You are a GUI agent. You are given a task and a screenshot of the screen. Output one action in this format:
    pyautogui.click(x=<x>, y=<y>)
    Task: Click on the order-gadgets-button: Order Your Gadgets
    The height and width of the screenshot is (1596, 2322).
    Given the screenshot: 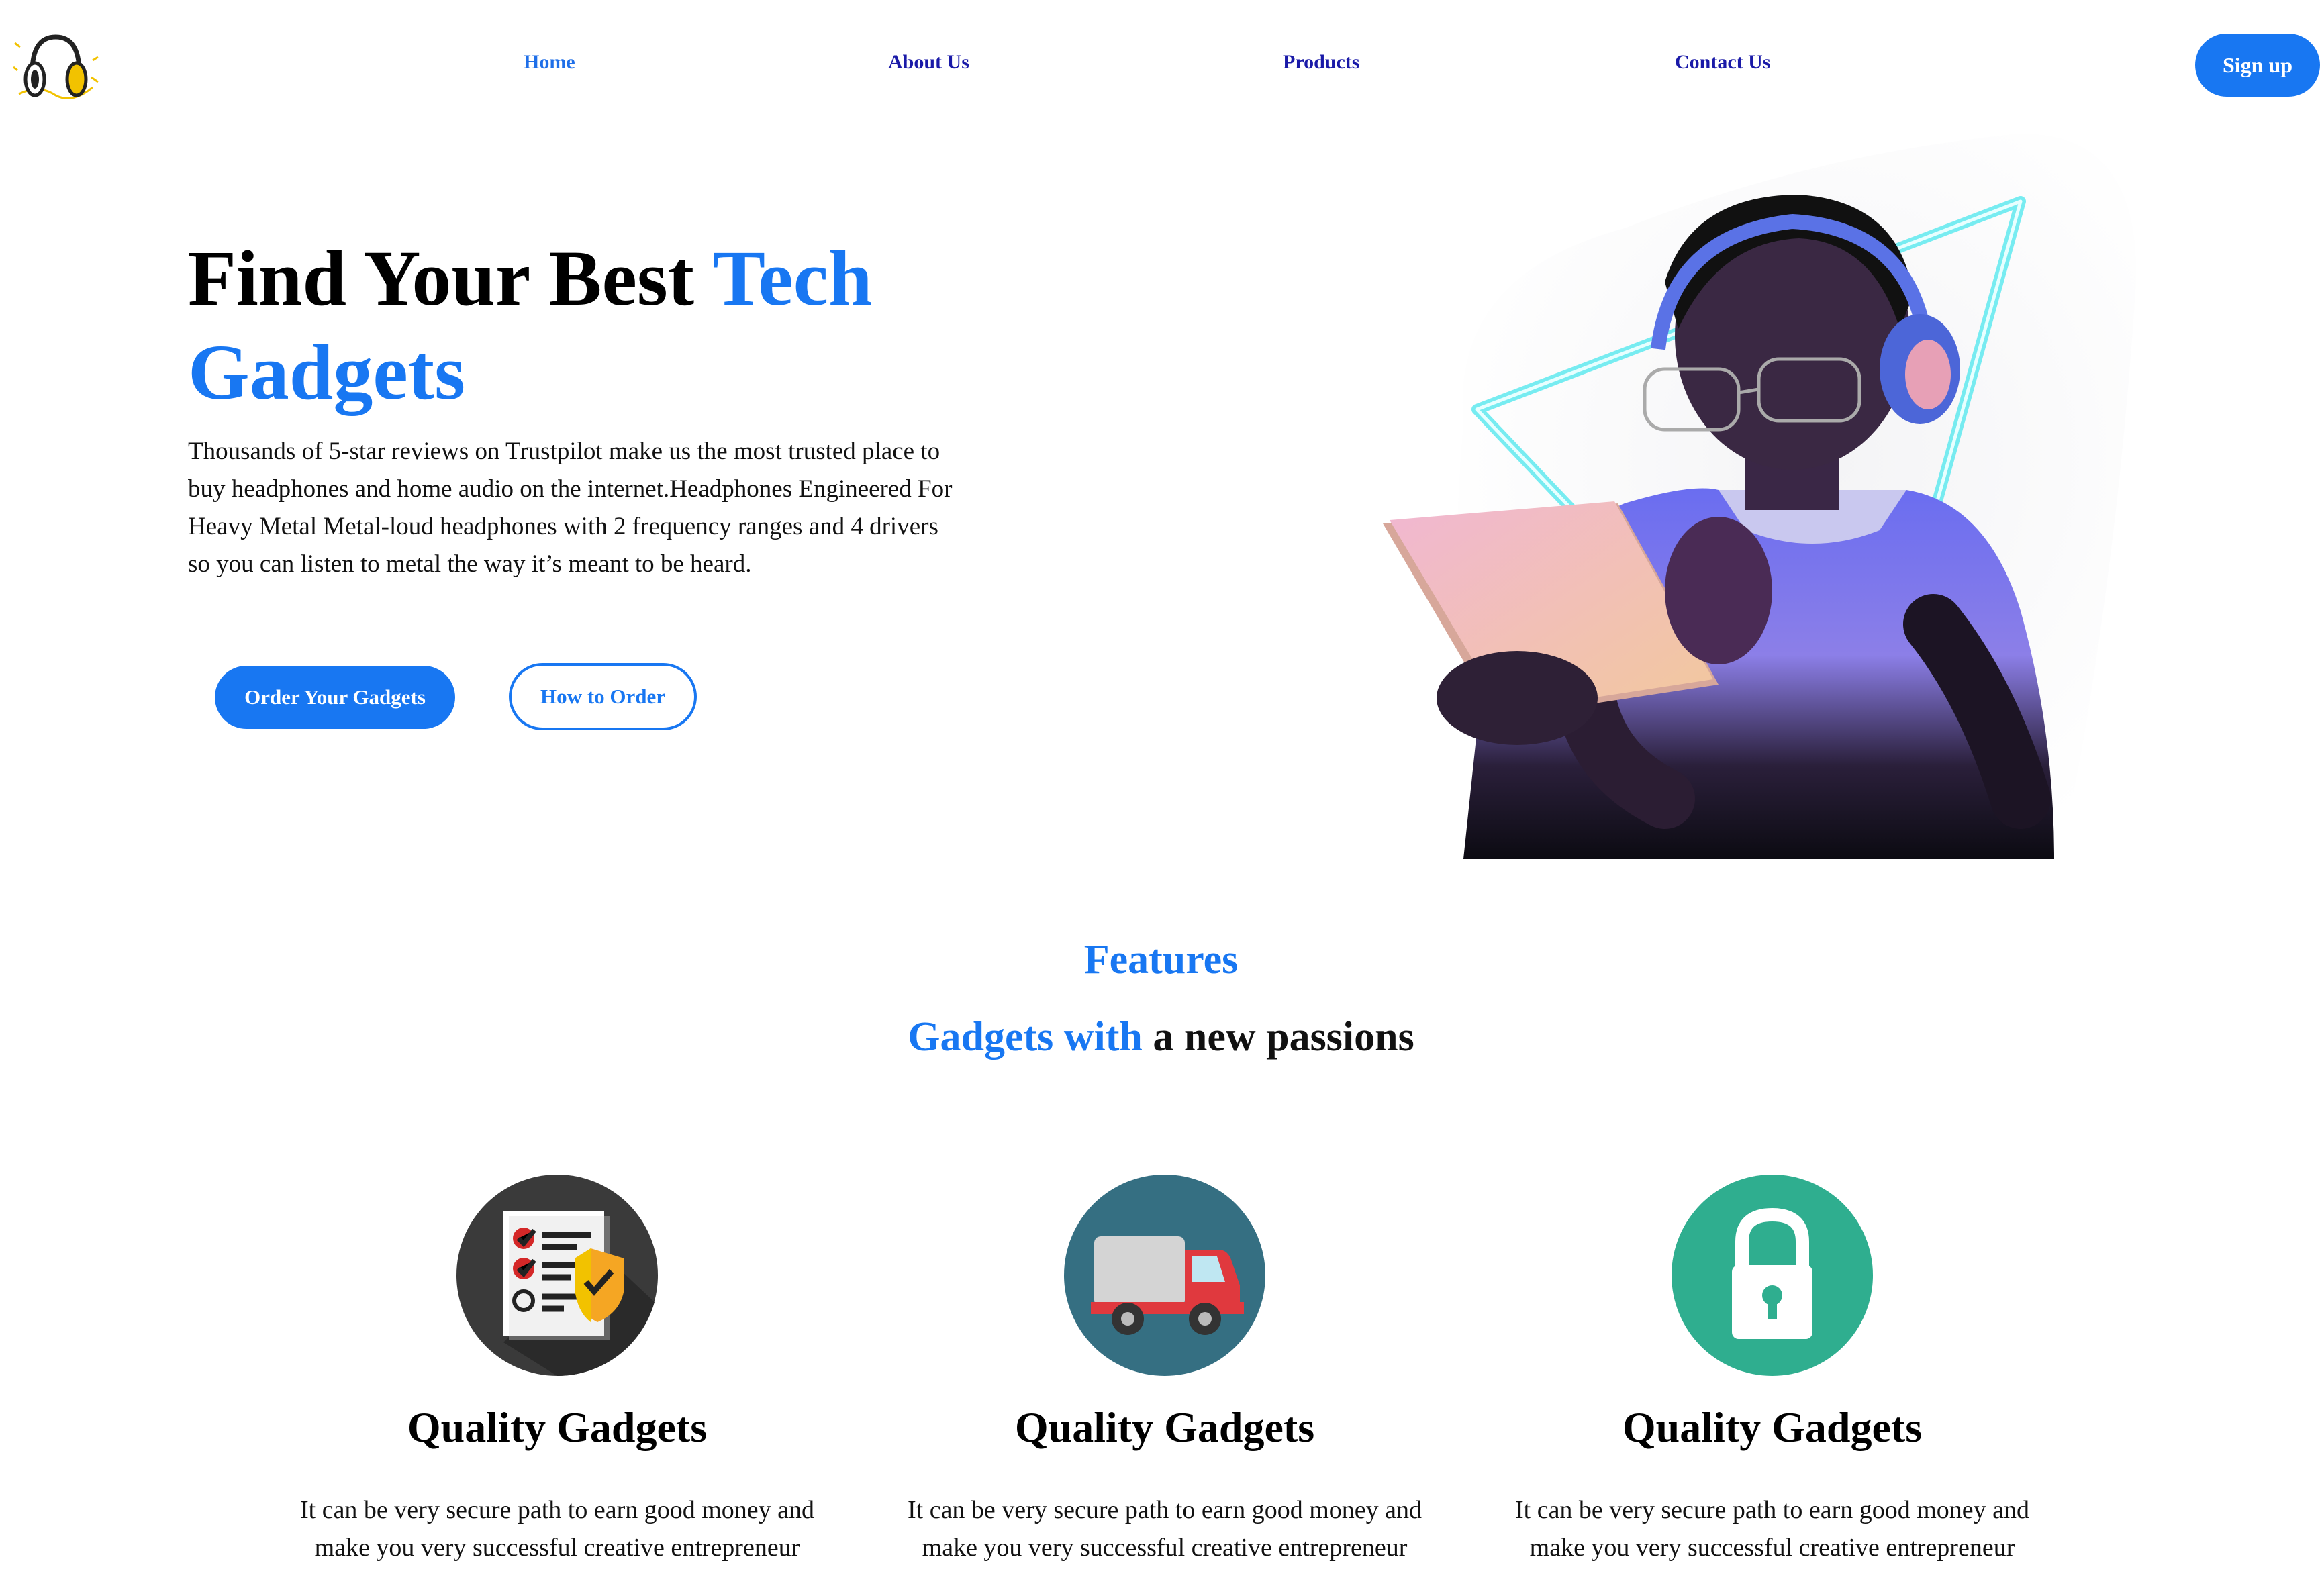 What is the action you would take?
    pyautogui.click(x=335, y=697)
    